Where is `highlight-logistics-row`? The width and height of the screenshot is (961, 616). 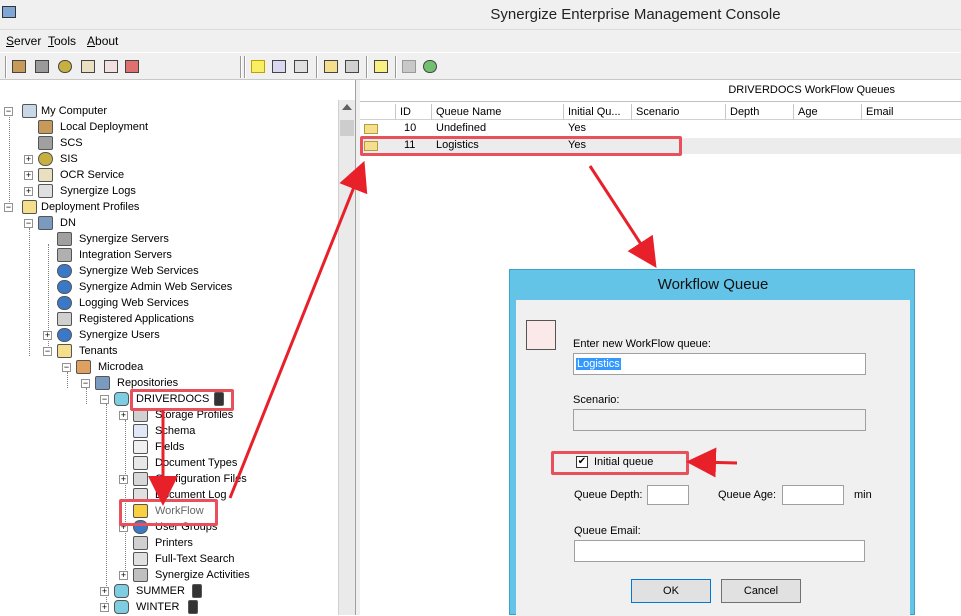
highlight-logistics-row is located at coordinates (521, 146).